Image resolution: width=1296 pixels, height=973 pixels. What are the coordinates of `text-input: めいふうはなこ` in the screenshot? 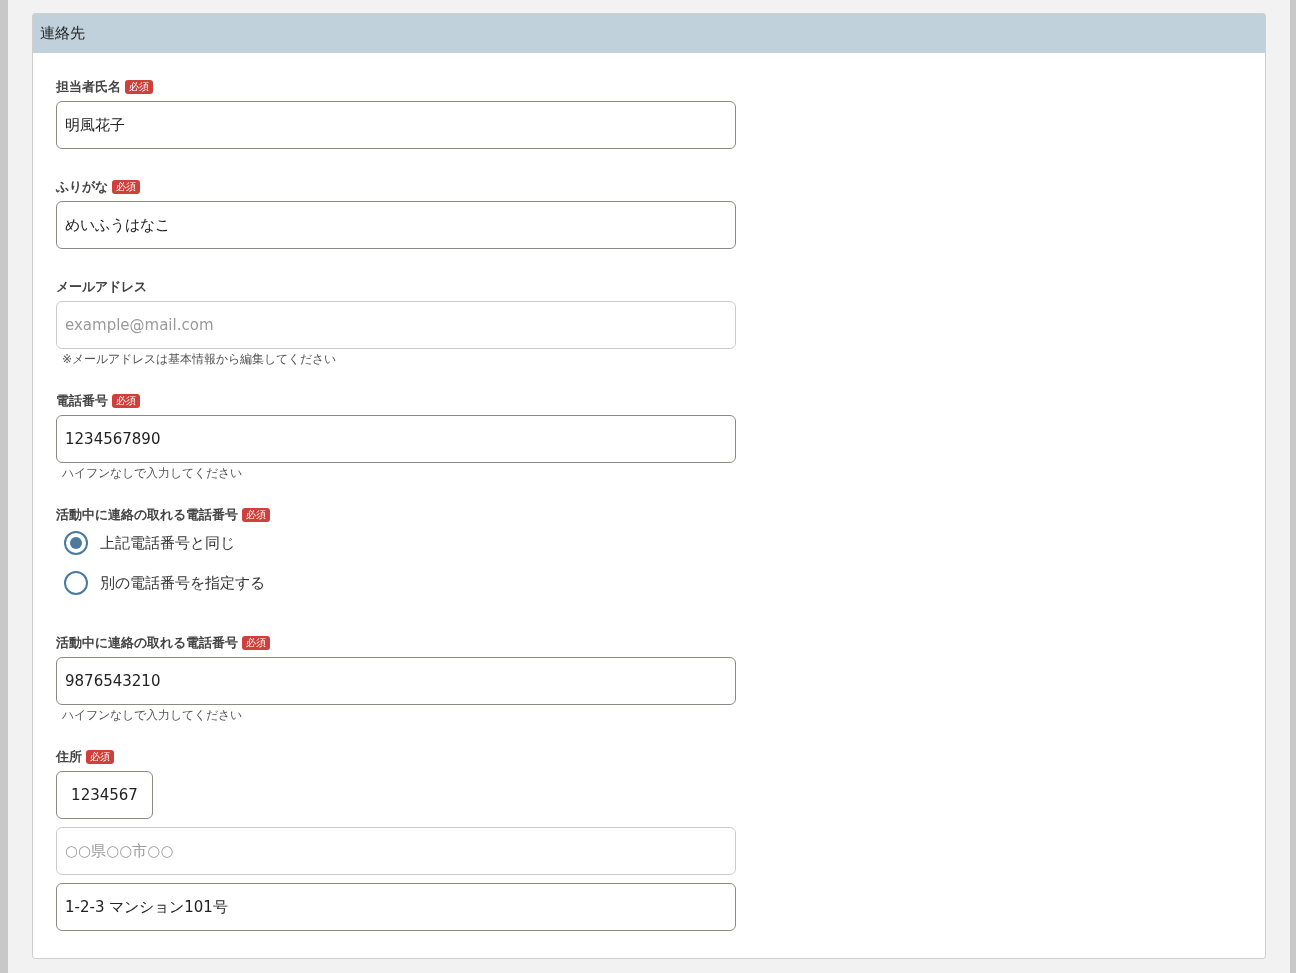 It's located at (396, 225).